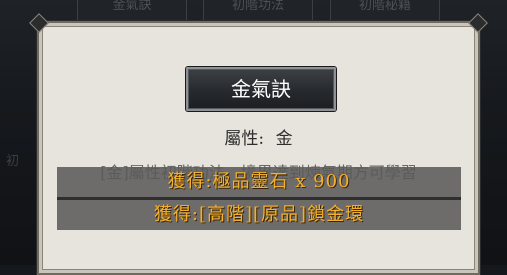 The image size is (507, 275). Describe the element at coordinates (259, 215) in the screenshot. I see `reward-notification: 獲得:[高階][原品]鎖金環` at that location.